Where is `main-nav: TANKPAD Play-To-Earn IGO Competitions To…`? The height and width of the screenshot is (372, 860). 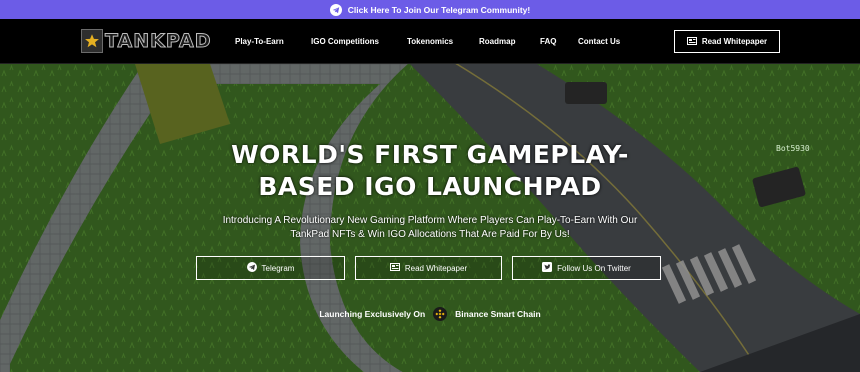
main-nav: TANKPAD Play-To-Earn IGO Competitions To… is located at coordinates (430, 41).